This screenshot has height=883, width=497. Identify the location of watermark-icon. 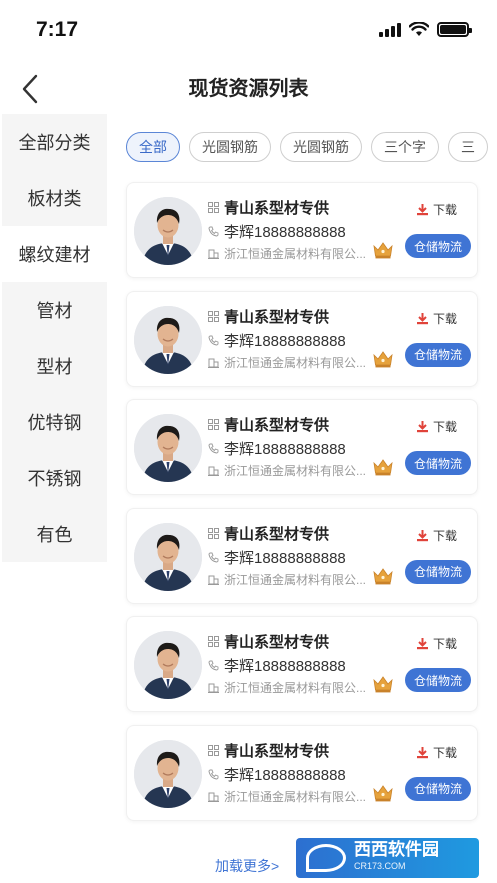
(326, 858).